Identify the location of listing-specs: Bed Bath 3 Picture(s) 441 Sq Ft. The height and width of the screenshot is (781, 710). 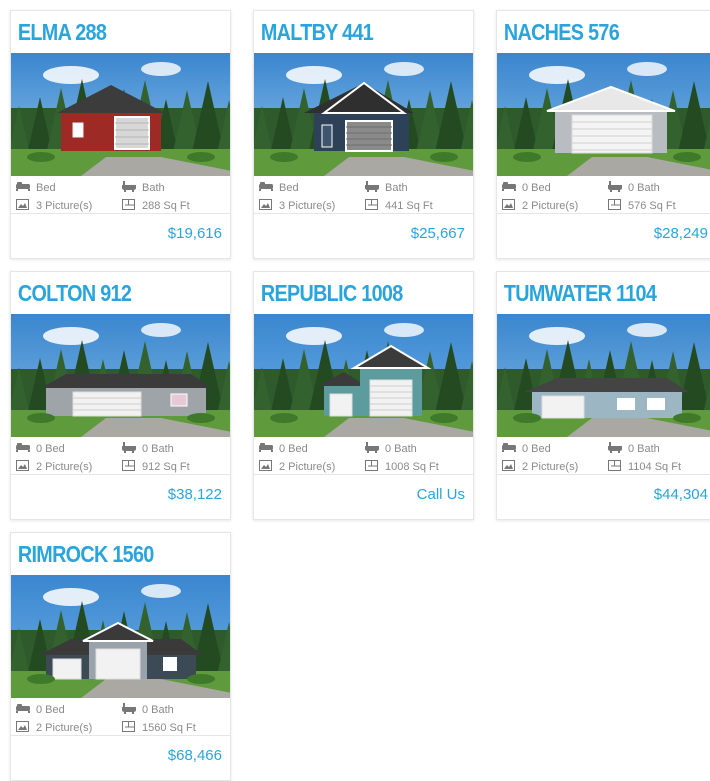
(363, 195).